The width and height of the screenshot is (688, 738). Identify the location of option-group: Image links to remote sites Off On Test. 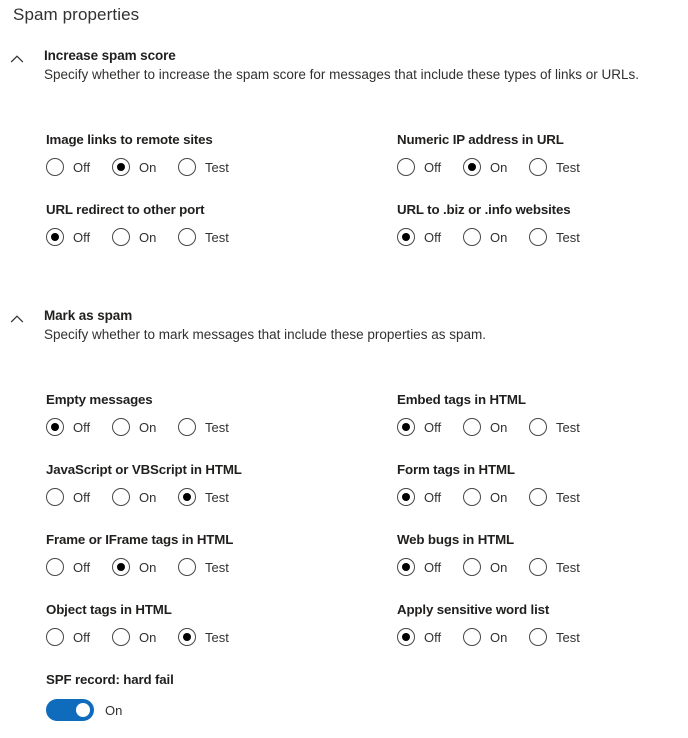
(211, 157).